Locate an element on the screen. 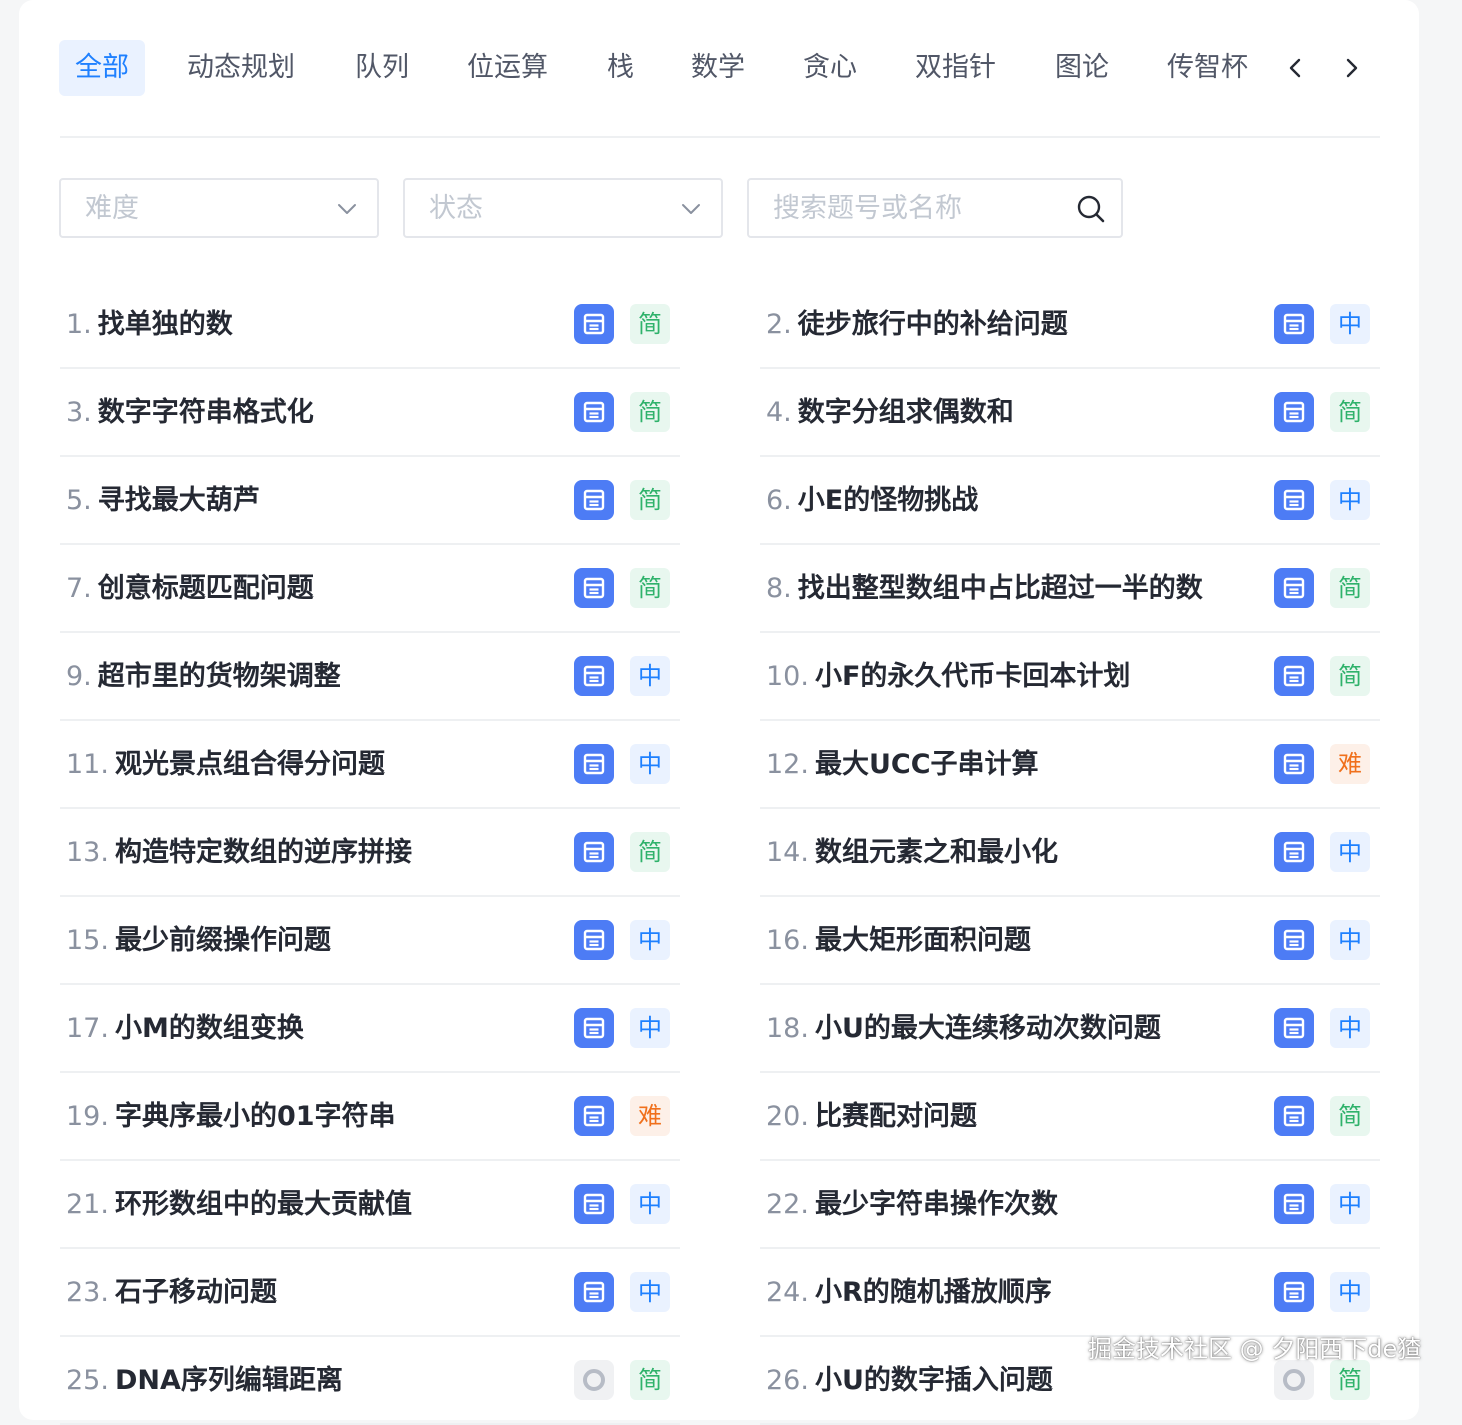 This screenshot has height=1425, width=1462. problem-row: 16. 最大矩形面积问题 中 is located at coordinates (1070, 941).